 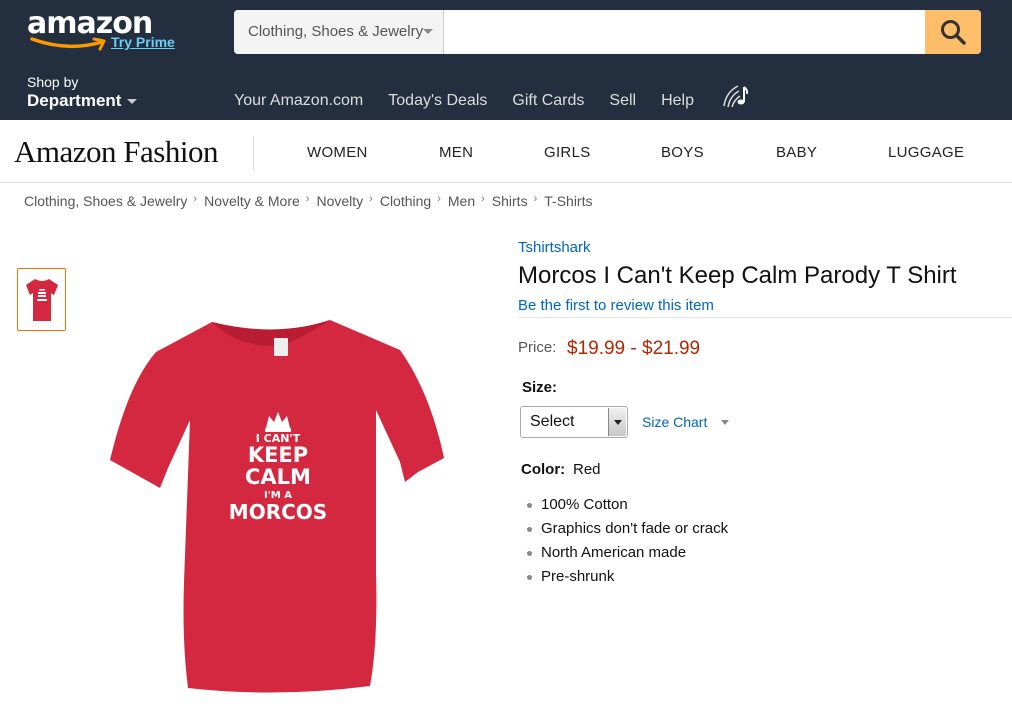 I want to click on fashion-nav-luggage: LUGGAGE, so click(x=926, y=152).